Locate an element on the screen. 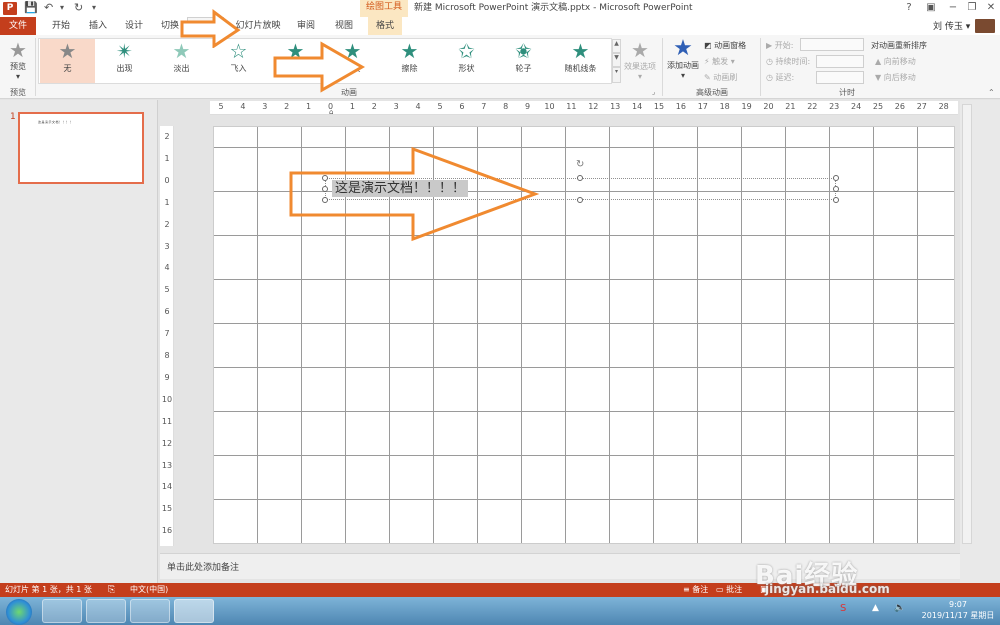 The width and height of the screenshot is (1000, 625). user-name: 刘 传玉 ▾ is located at coordinates (951, 25).